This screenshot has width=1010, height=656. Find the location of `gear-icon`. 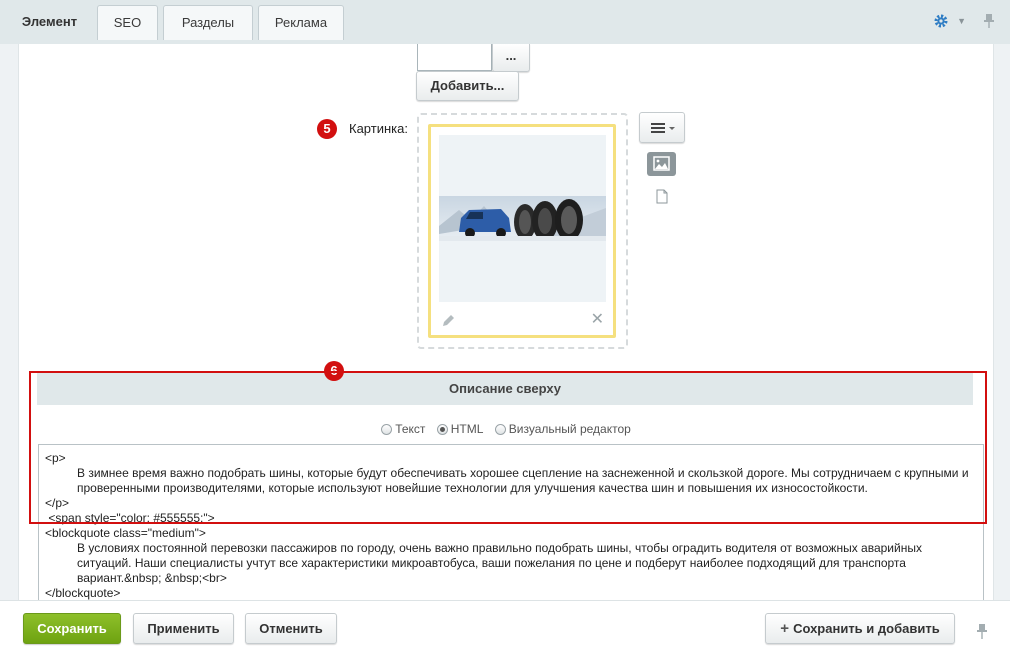

gear-icon is located at coordinates (941, 21).